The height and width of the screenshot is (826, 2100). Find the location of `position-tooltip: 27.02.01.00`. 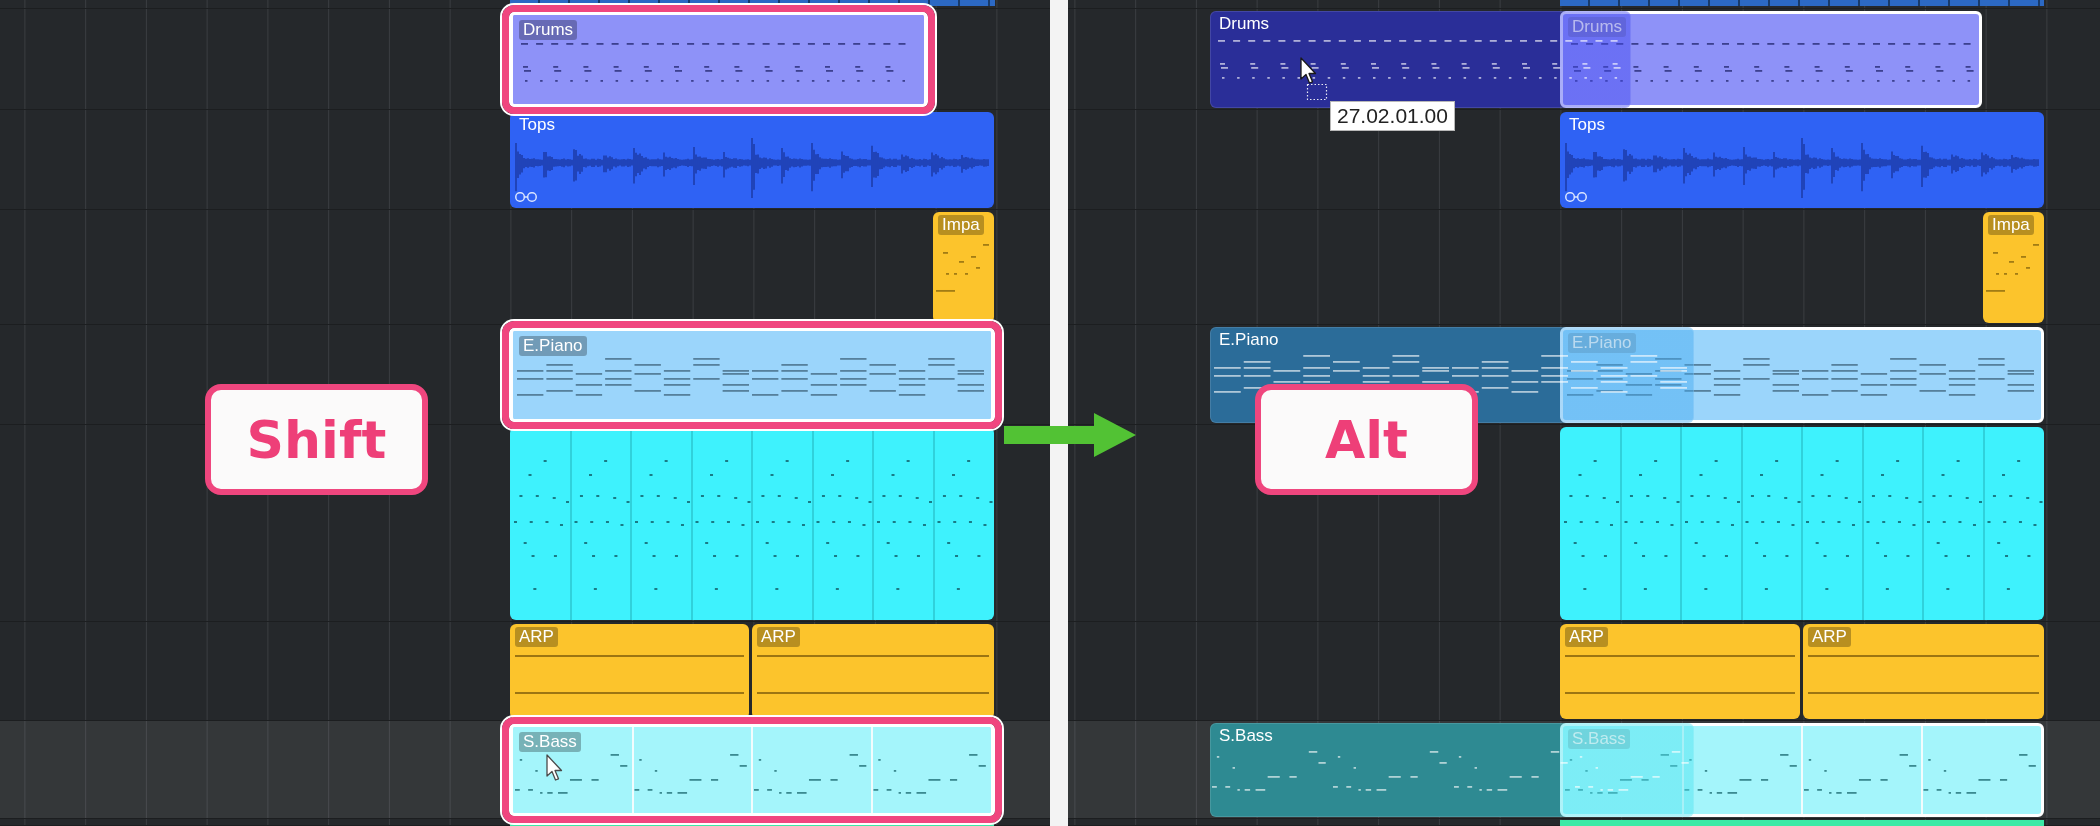

position-tooltip: 27.02.01.00 is located at coordinates (1392, 116).